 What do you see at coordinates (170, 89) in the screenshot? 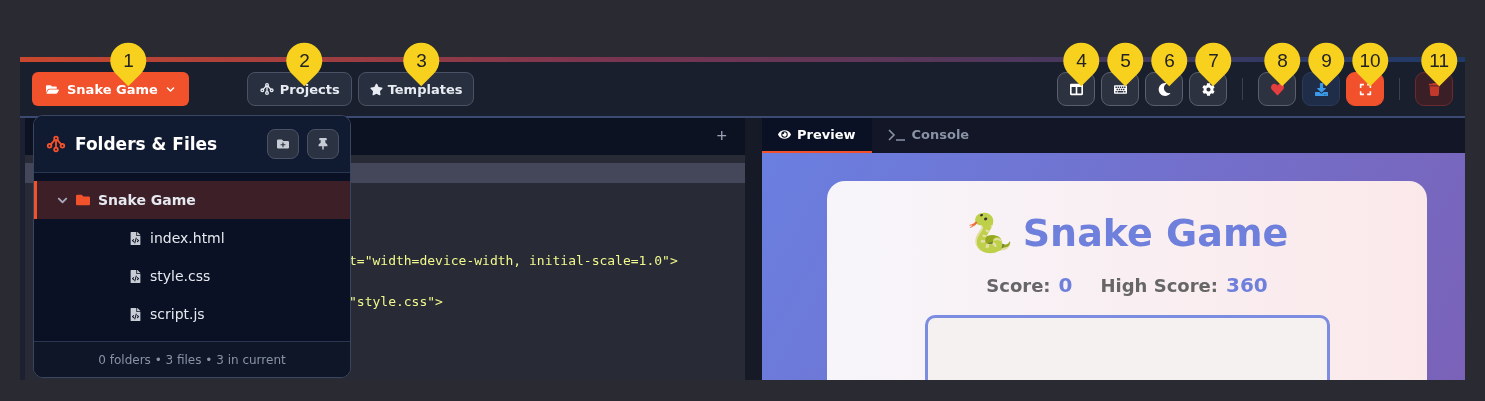
I see `chevron-icon` at bounding box center [170, 89].